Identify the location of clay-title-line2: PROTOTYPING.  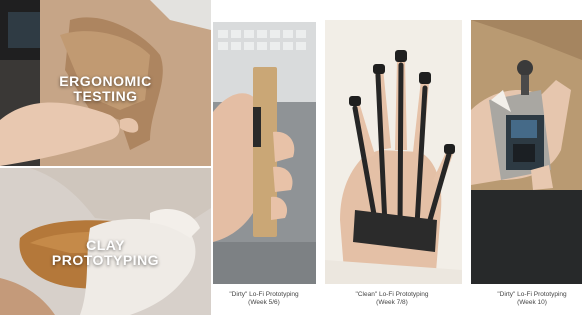
(105, 260).